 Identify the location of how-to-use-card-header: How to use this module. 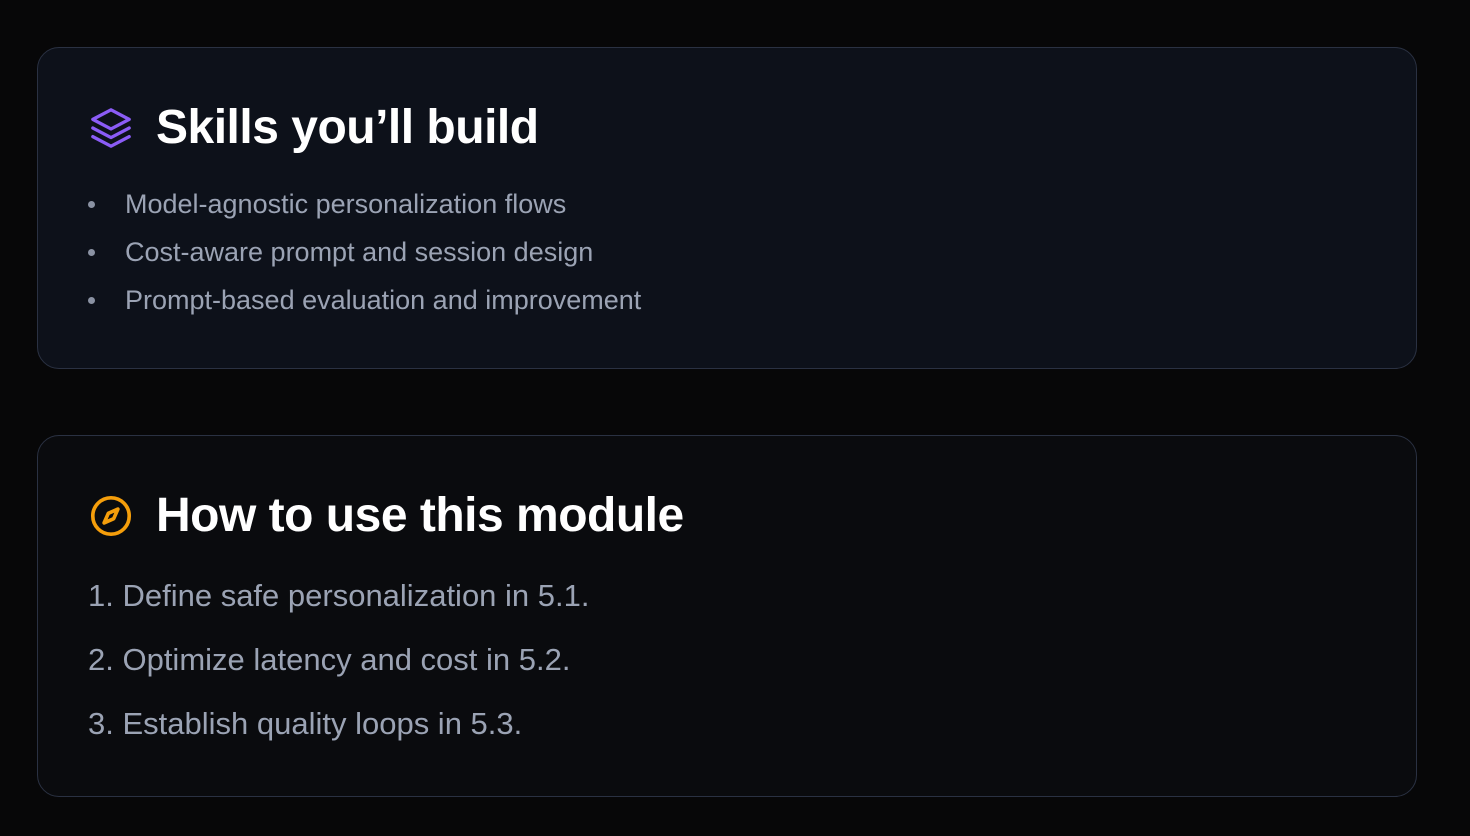
(386, 516).